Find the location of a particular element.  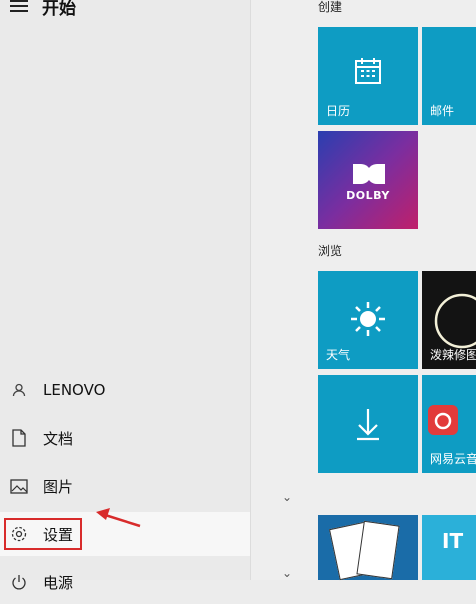

eclipse-icon is located at coordinates (455, 321).